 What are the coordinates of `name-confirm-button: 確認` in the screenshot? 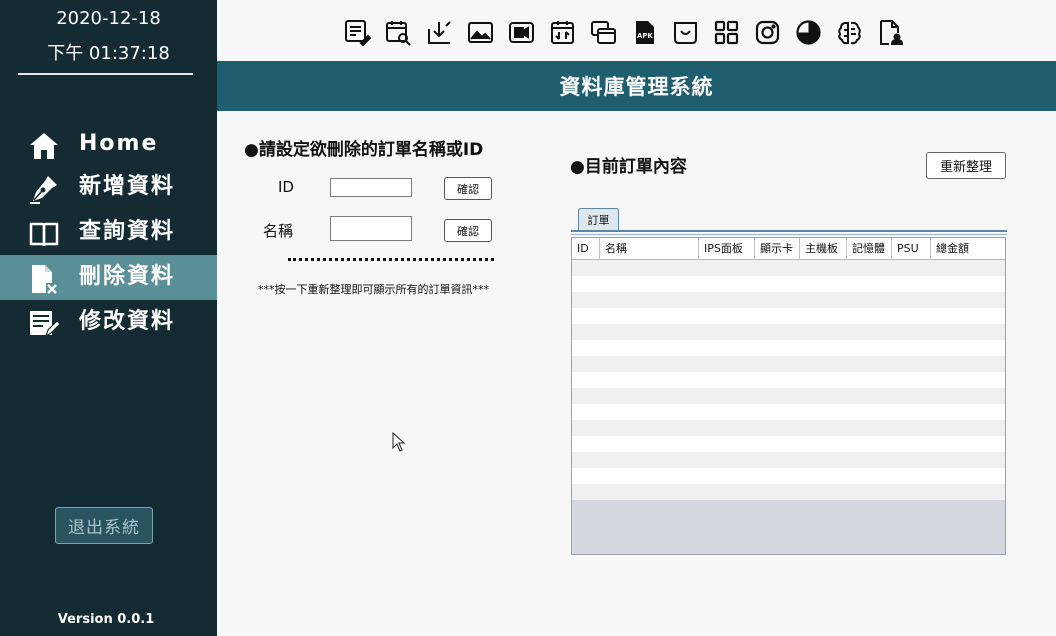 It's located at (468, 230).